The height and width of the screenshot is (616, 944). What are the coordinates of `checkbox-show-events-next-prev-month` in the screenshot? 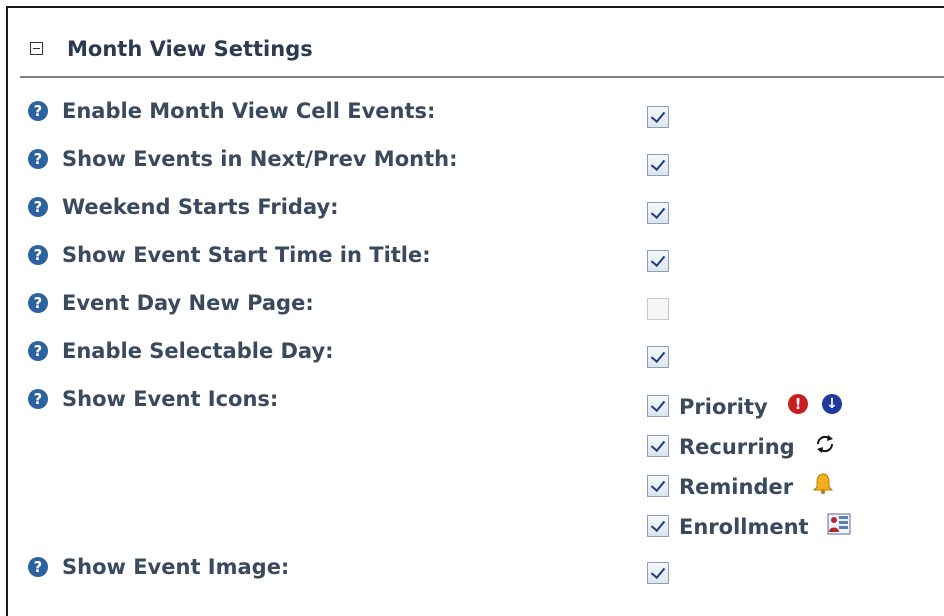 It's located at (658, 165).